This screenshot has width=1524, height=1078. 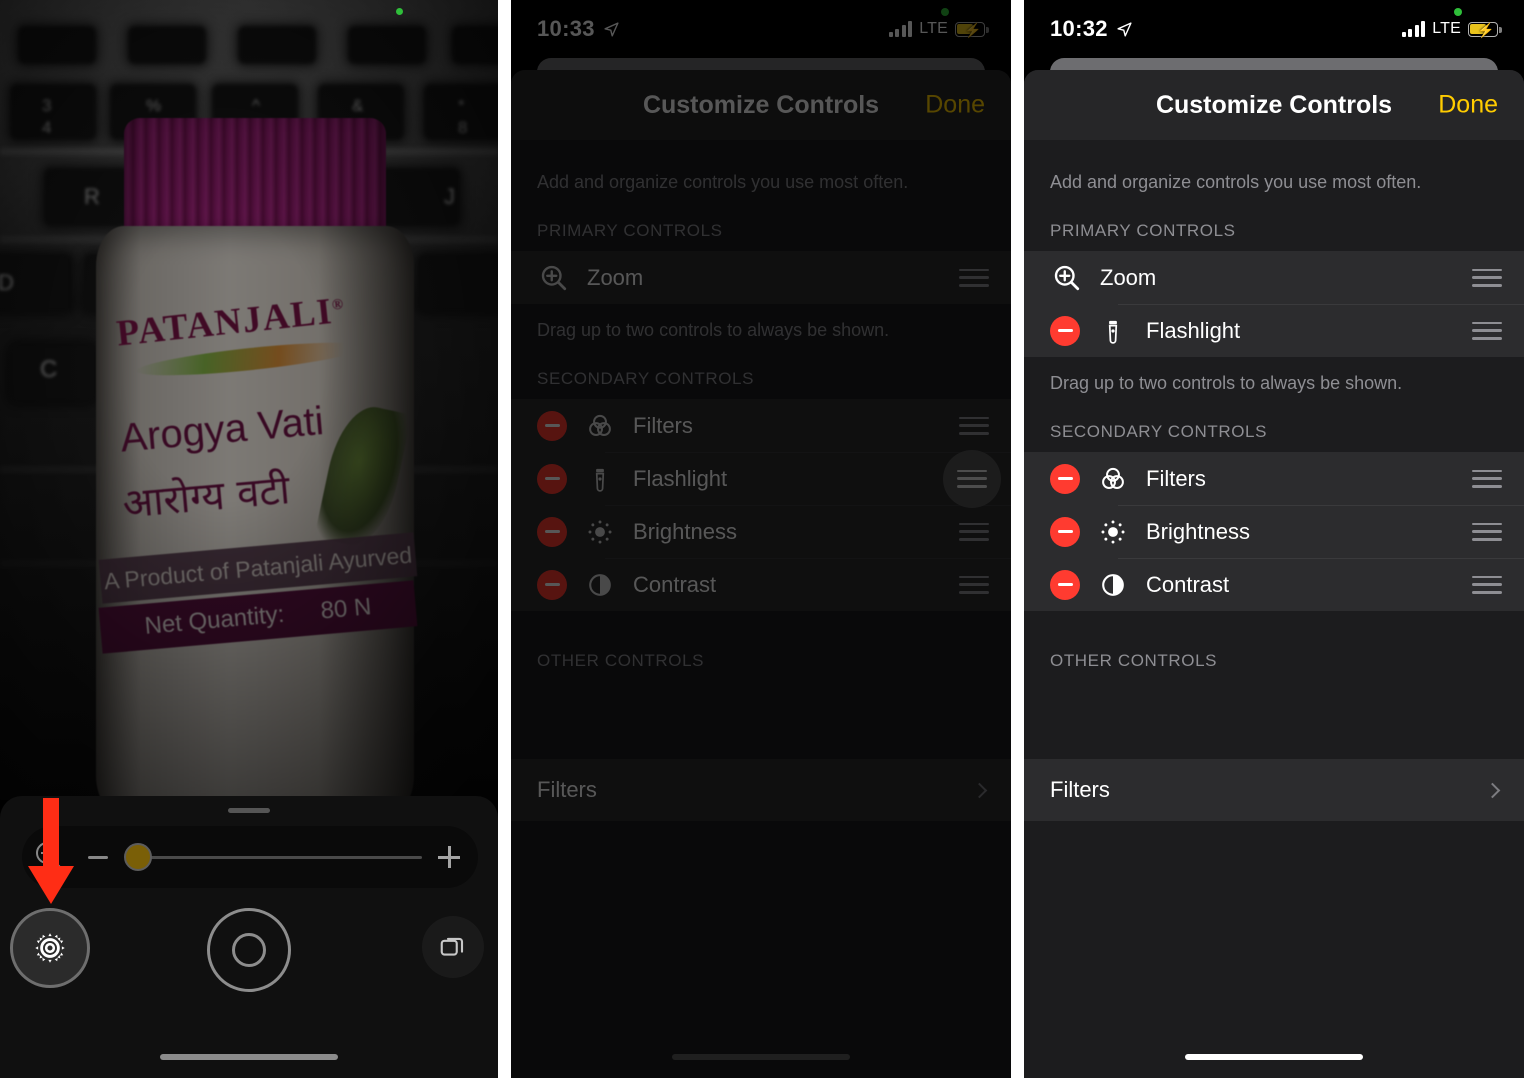 I want to click on key-glyph: C, so click(x=49, y=369).